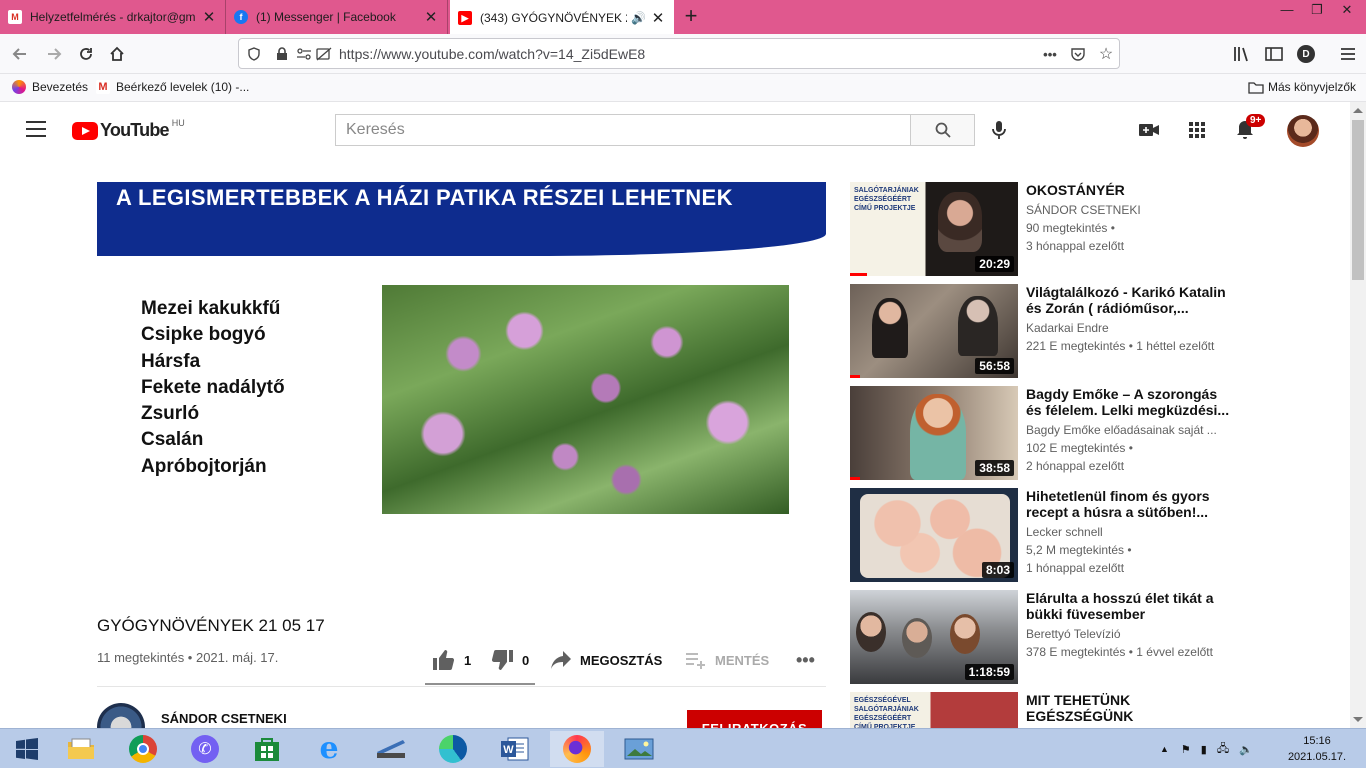 The width and height of the screenshot is (1366, 768). Describe the element at coordinates (143, 749) in the screenshot. I see `chrome-icon` at that location.